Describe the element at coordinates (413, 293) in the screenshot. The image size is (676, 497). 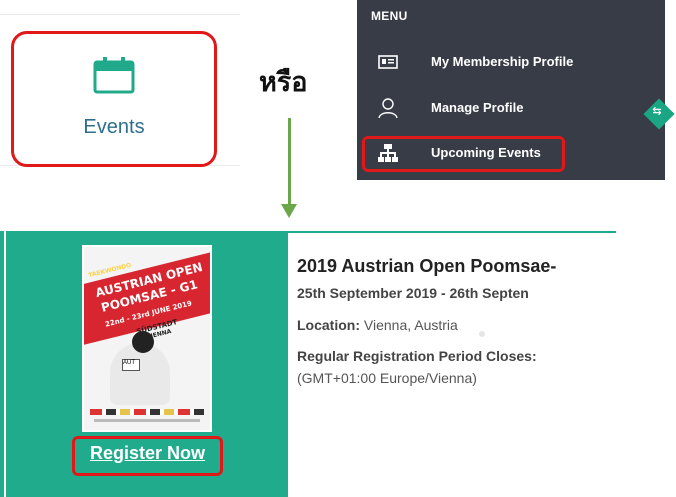
I see `event-dates: 25th September 2019 - 26th Septen` at that location.